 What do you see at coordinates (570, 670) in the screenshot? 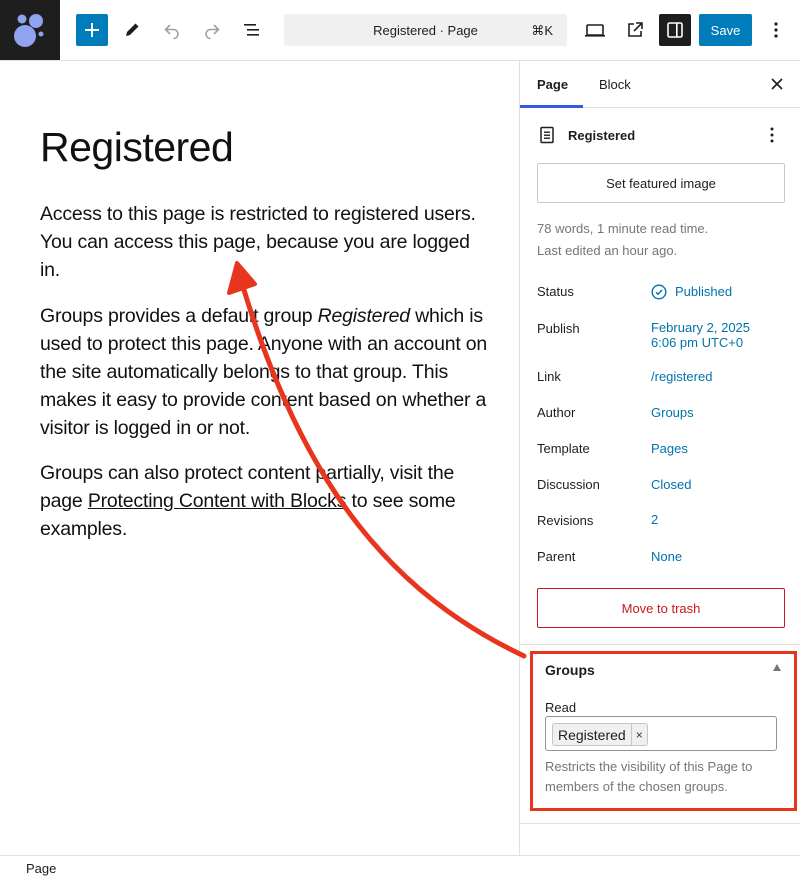
I see `groups-panel-title: Groups` at bounding box center [570, 670].